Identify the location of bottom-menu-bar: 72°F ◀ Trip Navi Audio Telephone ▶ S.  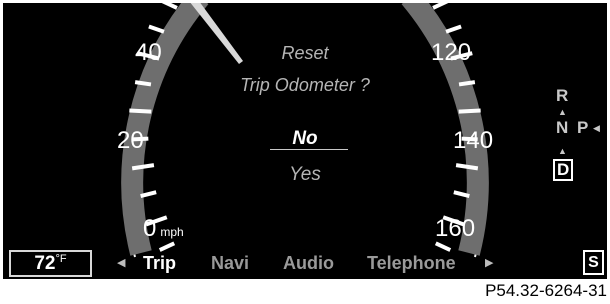
(305, 263).